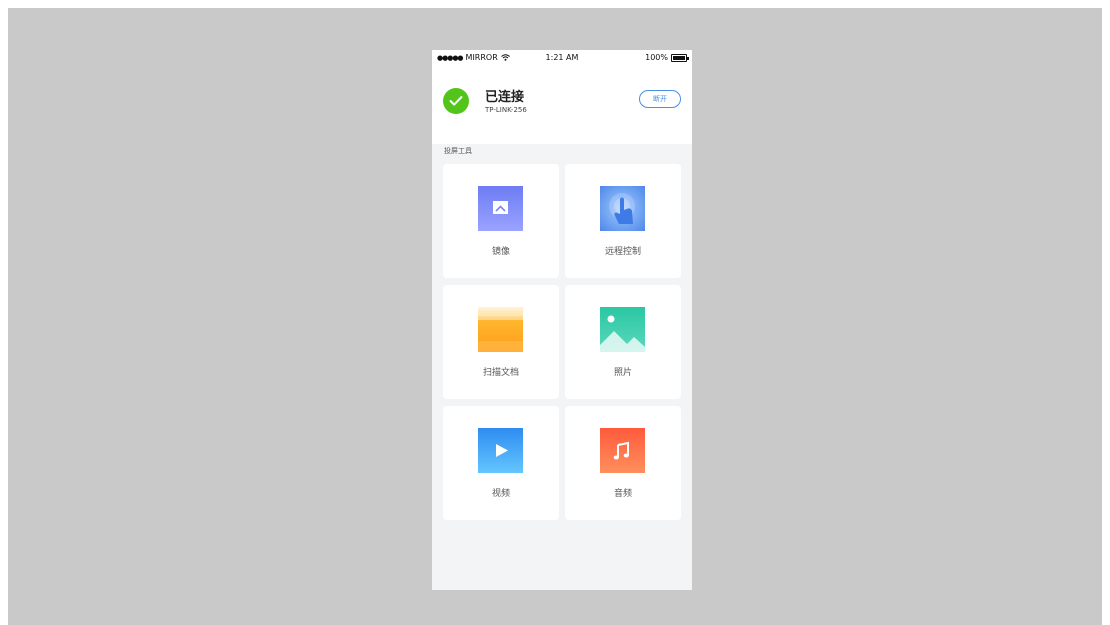 This screenshot has width=1110, height=625. Describe the element at coordinates (622, 494) in the screenshot. I see `tool-label: 音频` at that location.